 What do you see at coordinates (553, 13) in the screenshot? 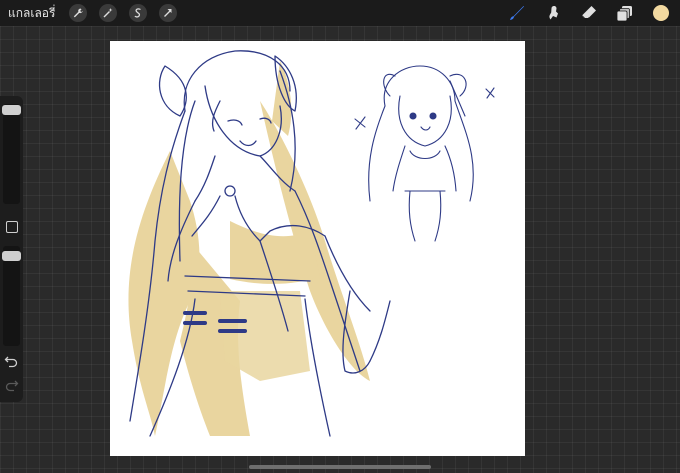
I see `smudge-icon` at bounding box center [553, 13].